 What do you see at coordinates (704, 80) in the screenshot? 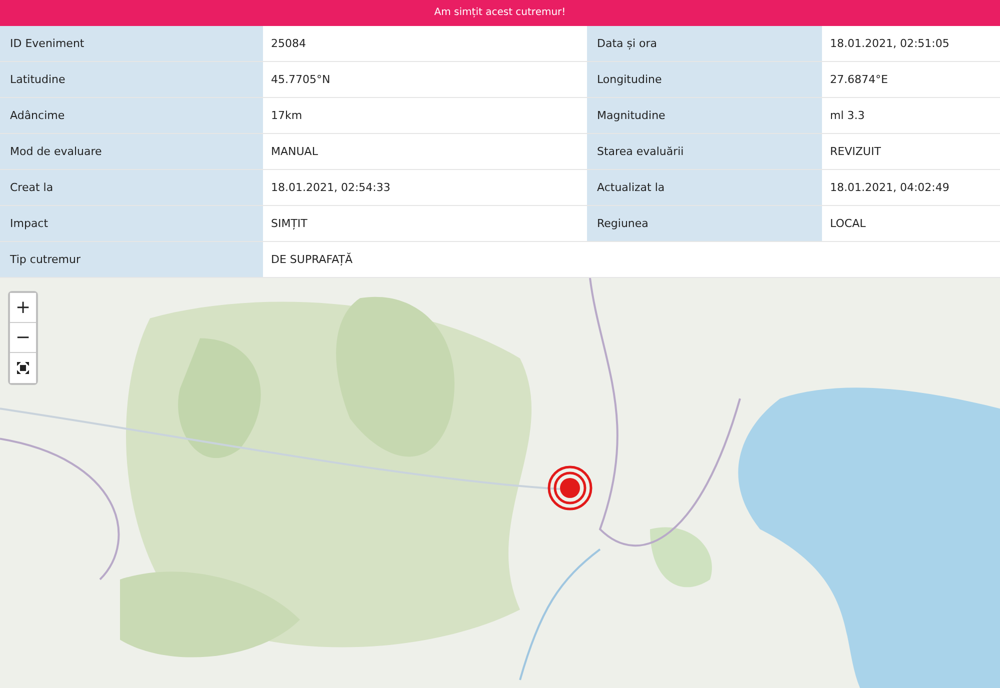
I see `field-label: Longitudine` at bounding box center [704, 80].